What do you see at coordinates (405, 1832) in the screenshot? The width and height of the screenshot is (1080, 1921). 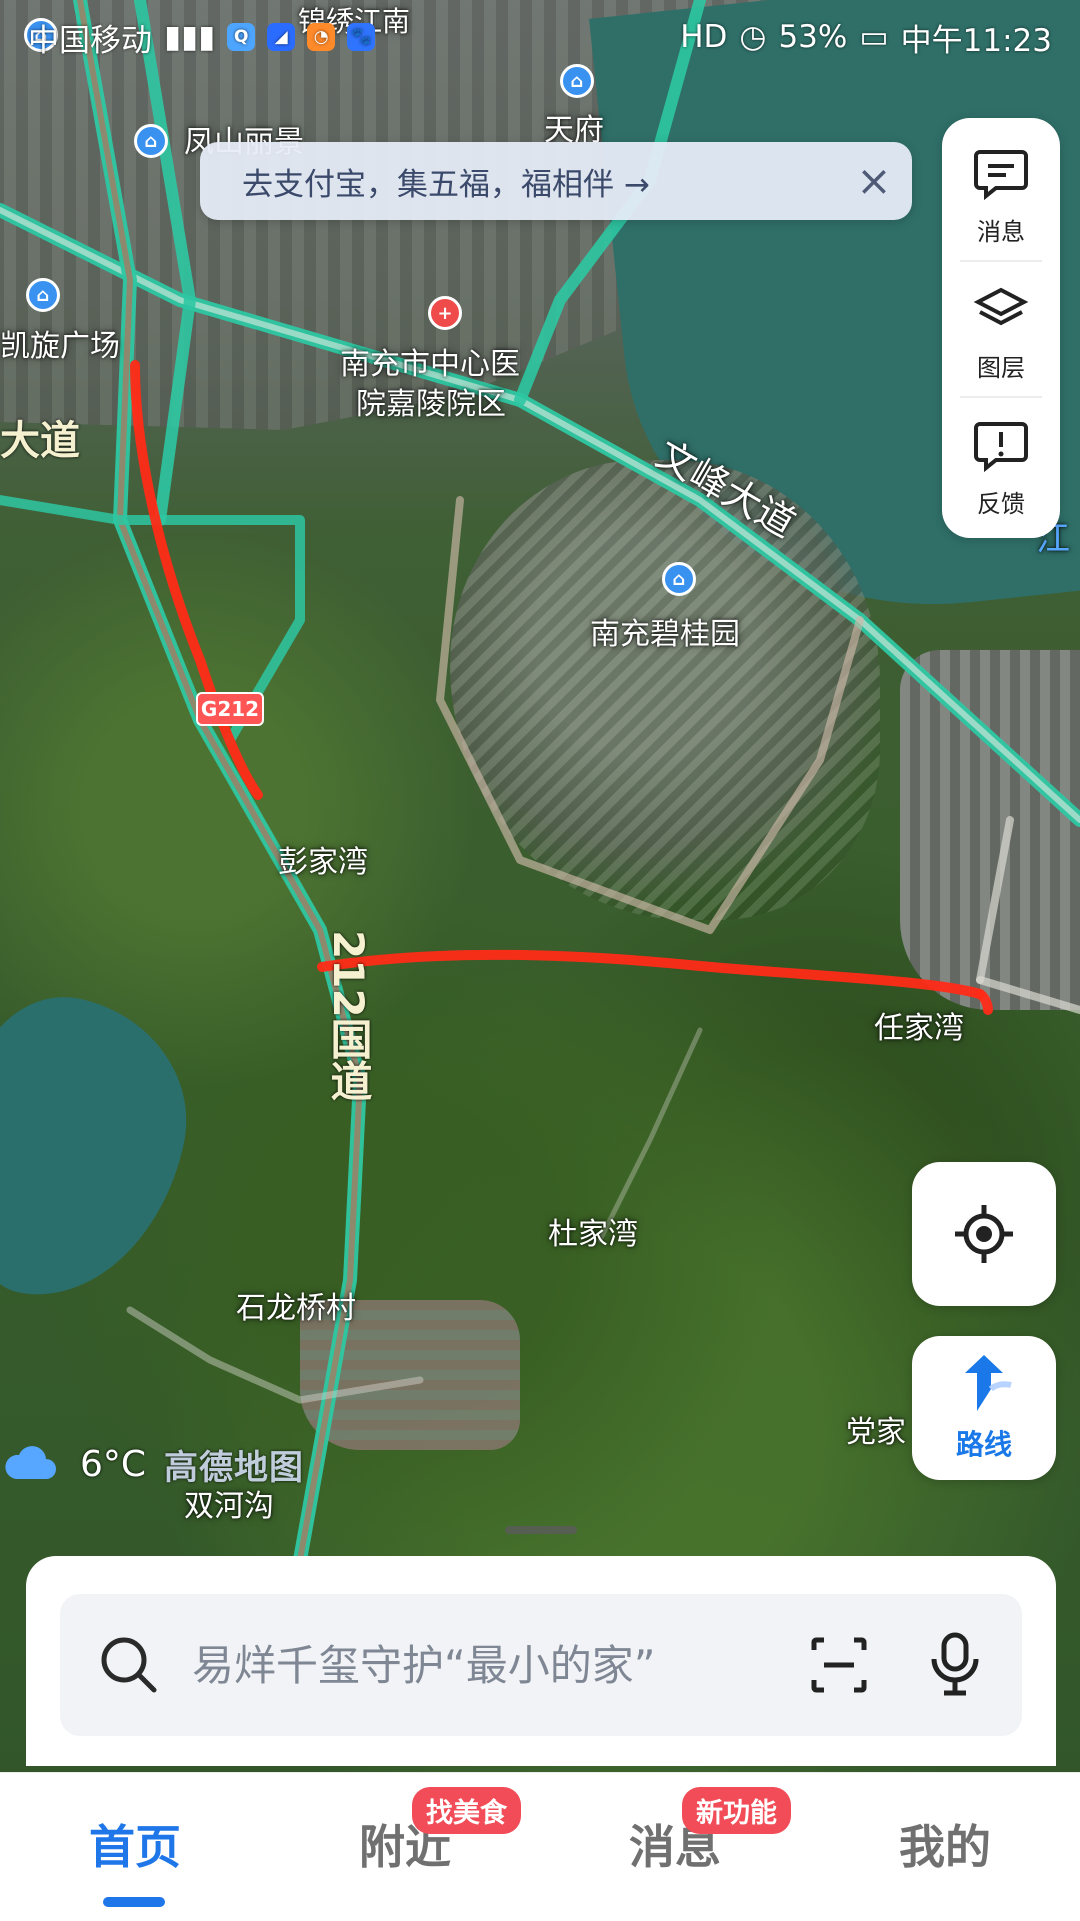 I see `tab-nearby: 附近 找美食` at bounding box center [405, 1832].